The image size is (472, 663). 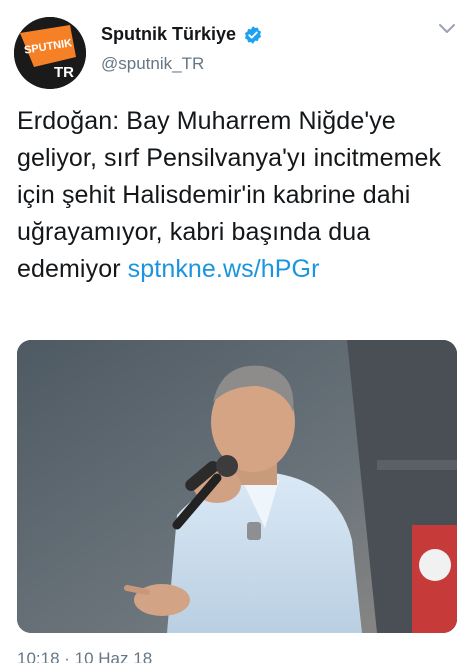 I want to click on sputnik-logo-icon: SPUTNIK TR, so click(x=50, y=53).